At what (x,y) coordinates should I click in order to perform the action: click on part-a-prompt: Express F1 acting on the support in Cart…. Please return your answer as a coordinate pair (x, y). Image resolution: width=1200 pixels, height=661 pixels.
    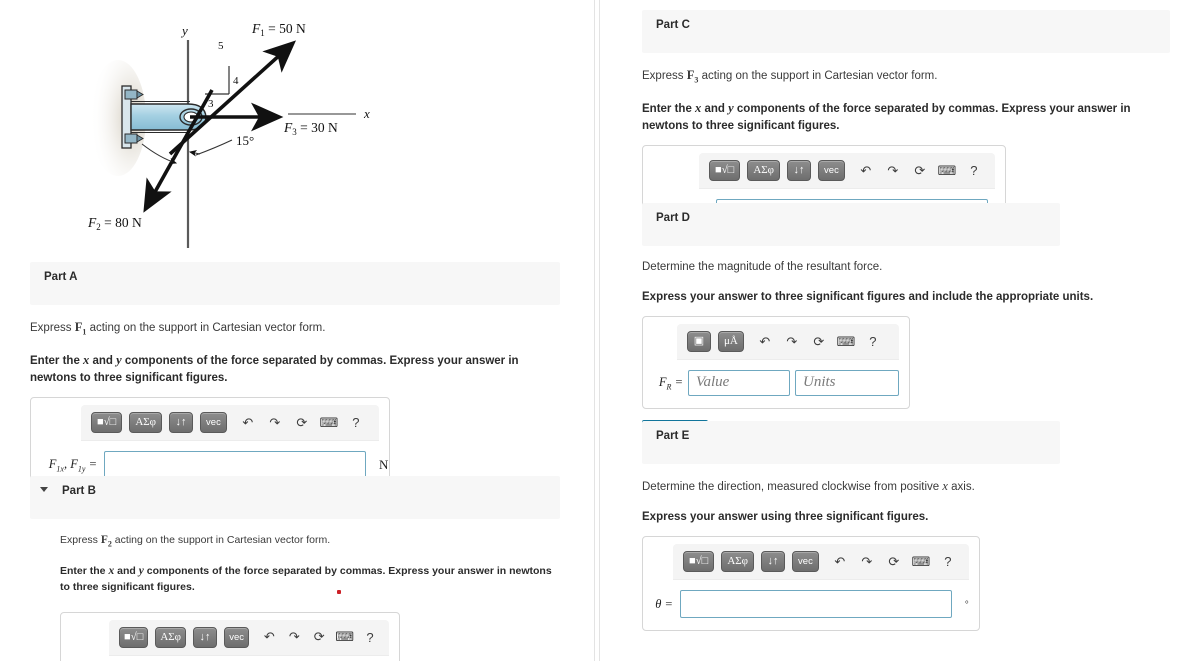
    Looking at the image, I should click on (295, 328).